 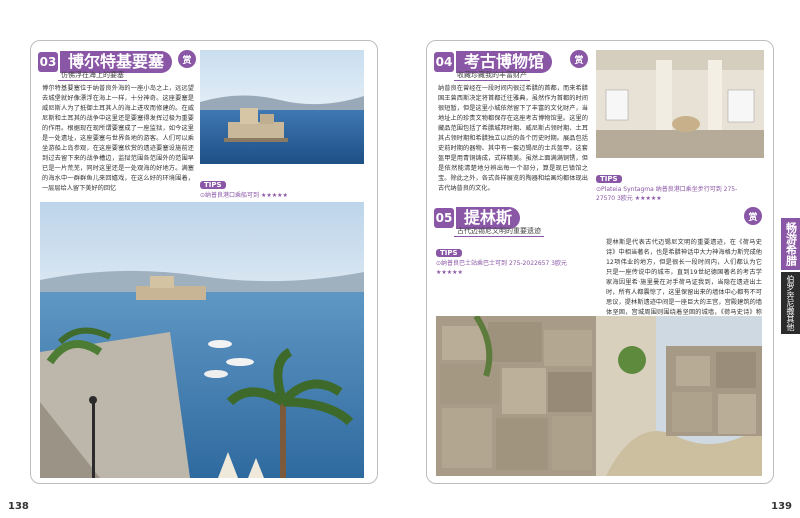 I want to click on tips-transport: 纳普良港口乘船可到, so click(x=232, y=195).